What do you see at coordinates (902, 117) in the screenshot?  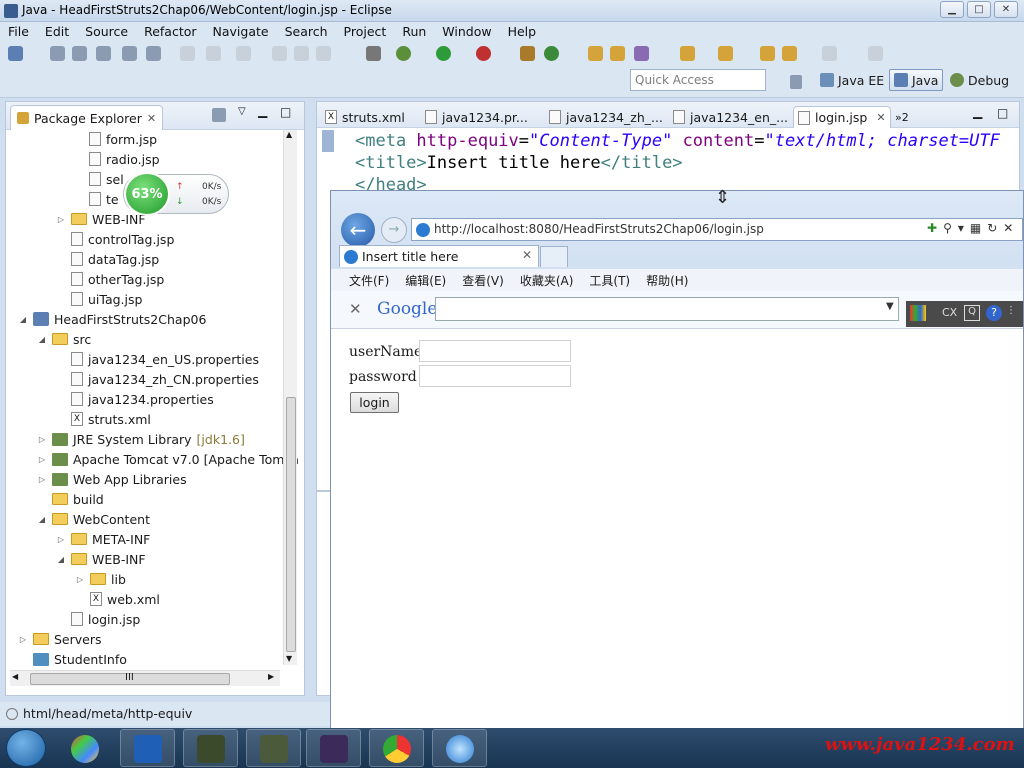 I see `more-tabs-button: »2` at bounding box center [902, 117].